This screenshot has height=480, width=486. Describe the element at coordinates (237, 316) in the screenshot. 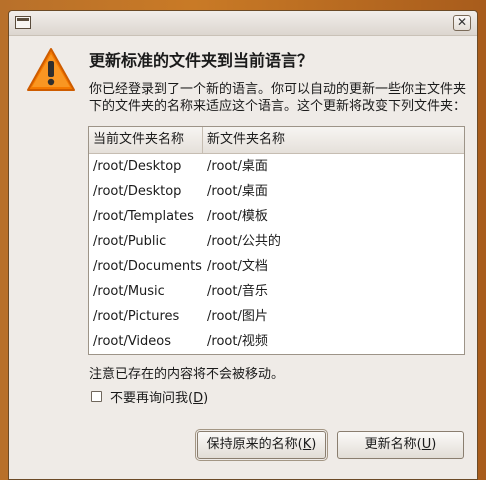

I see `new-folder-cell: /root/图片` at that location.